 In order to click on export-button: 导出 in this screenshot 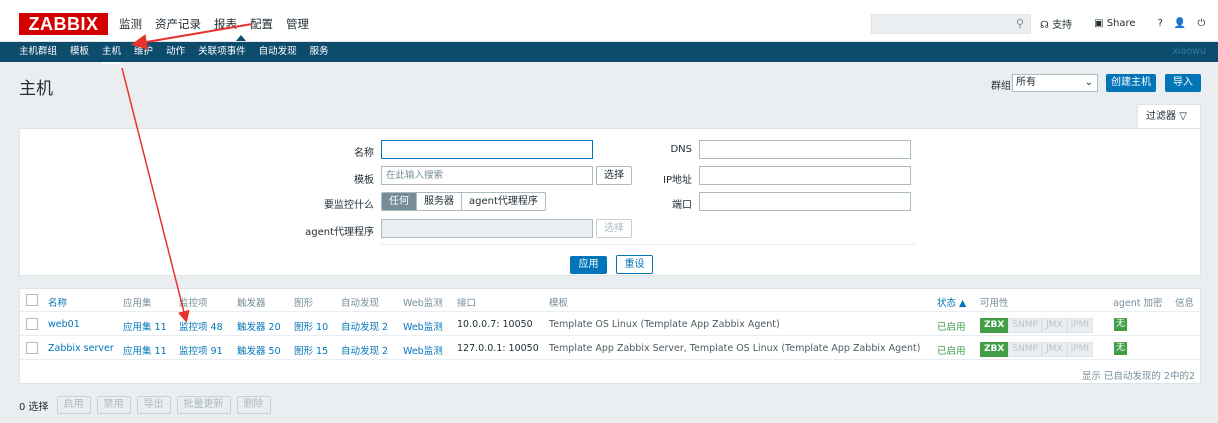, I will do `click(153, 405)`.